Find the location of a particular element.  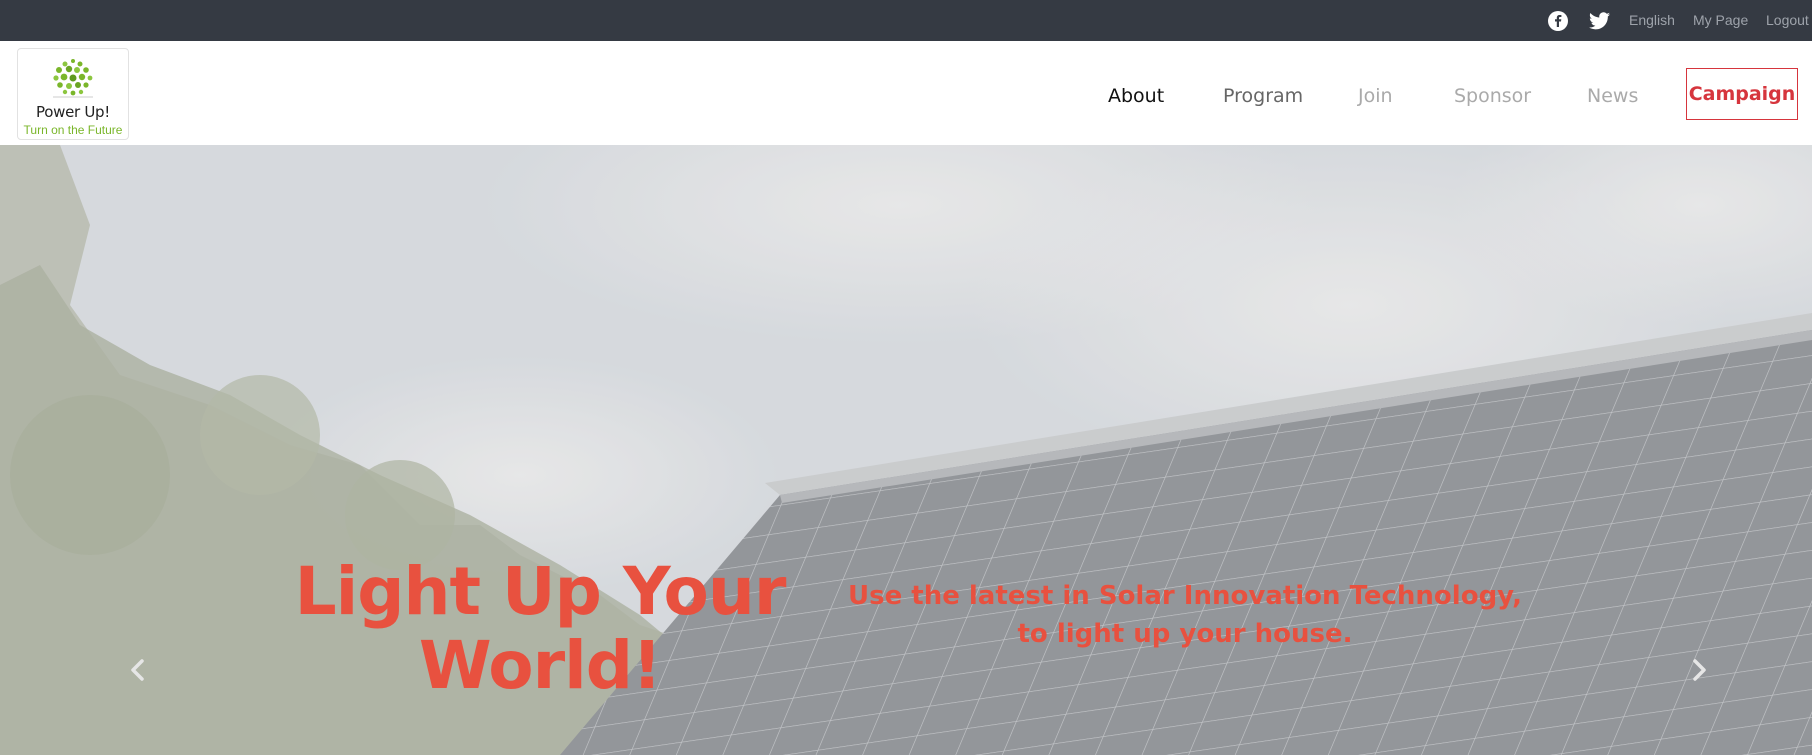

facebook-icon is located at coordinates (1558, 21).